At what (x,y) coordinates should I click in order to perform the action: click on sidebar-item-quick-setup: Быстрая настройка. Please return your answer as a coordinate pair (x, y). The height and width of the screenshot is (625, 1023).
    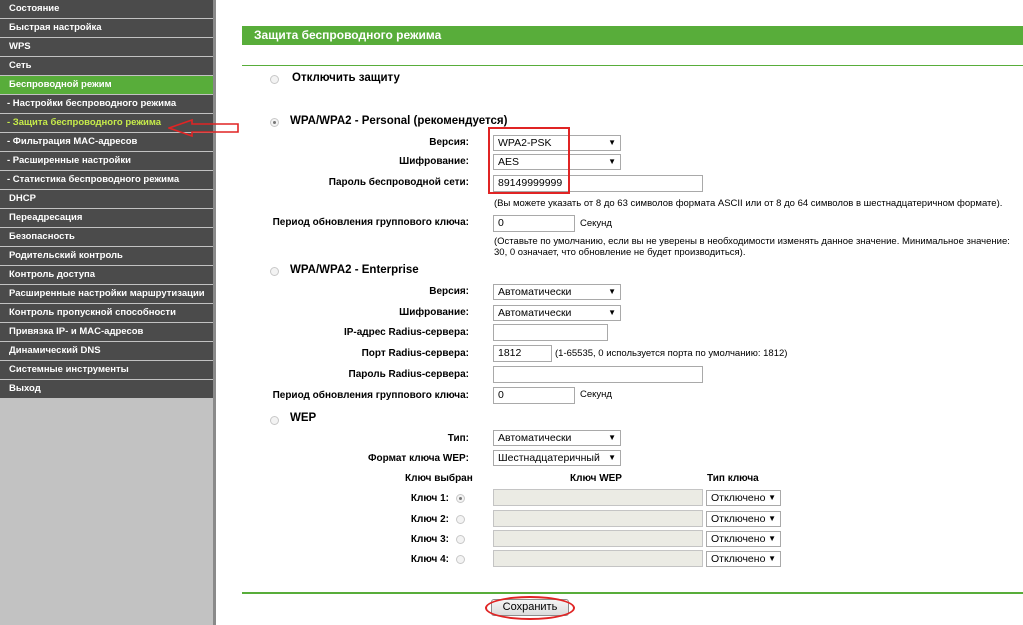
    Looking at the image, I should click on (106, 28).